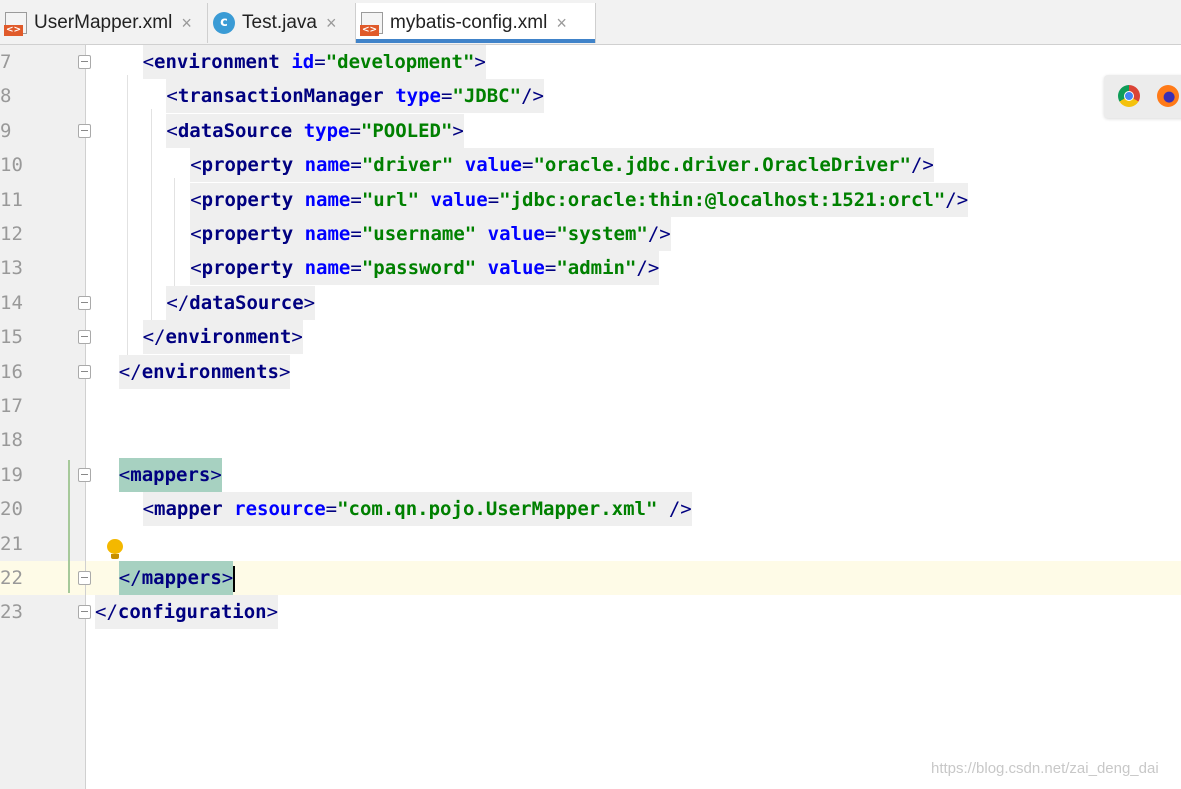 Image resolution: width=1181 pixels, height=789 pixels. Describe the element at coordinates (469, 22) in the screenshot. I see `tab-label: mybatis-config.xml` at that location.